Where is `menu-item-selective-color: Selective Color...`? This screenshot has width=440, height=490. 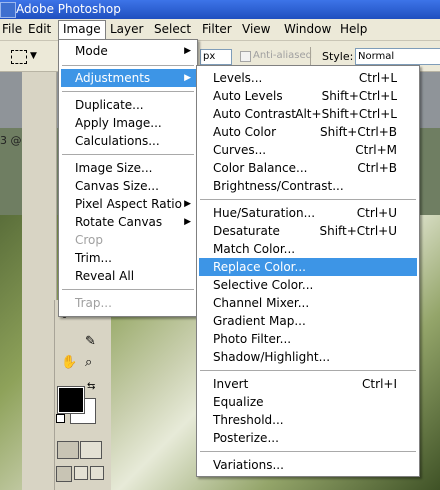 menu-item-selective-color: Selective Color... is located at coordinates (308, 285).